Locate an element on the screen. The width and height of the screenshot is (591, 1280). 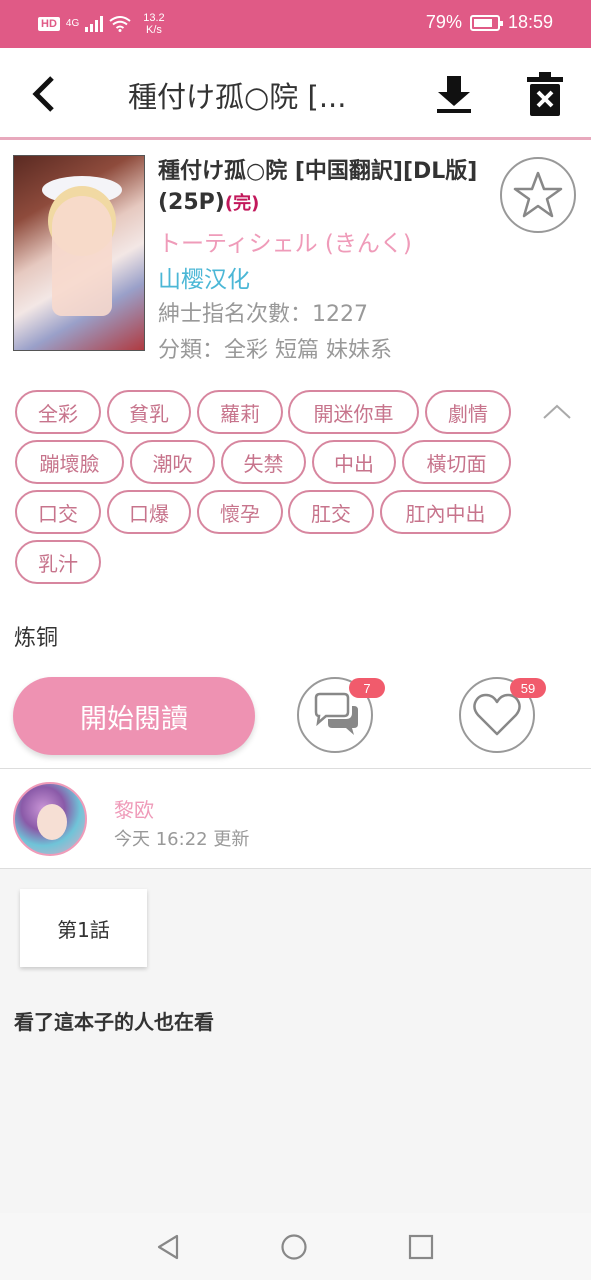
tag: 蹦壞臉 is located at coordinates (69, 462).